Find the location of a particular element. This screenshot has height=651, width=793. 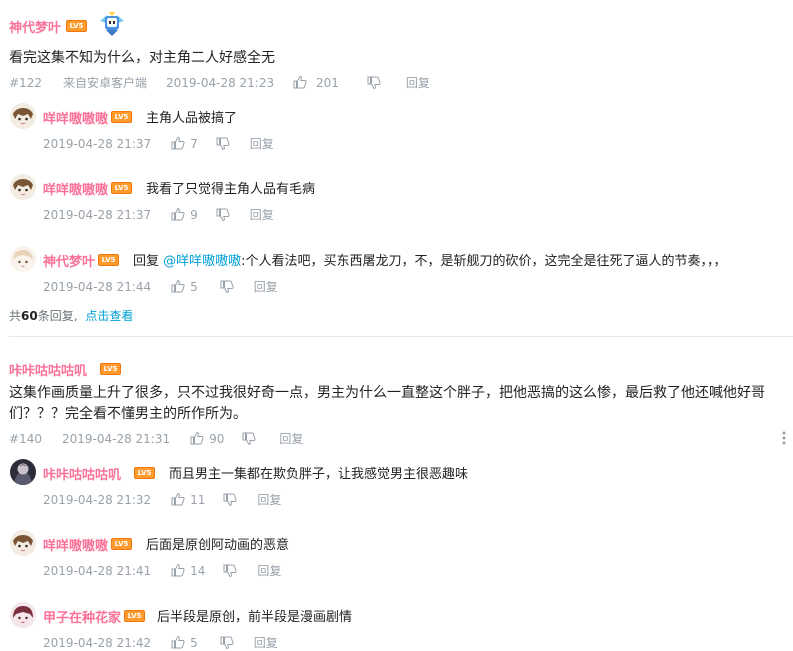

like-count: 90 is located at coordinates (217, 439).